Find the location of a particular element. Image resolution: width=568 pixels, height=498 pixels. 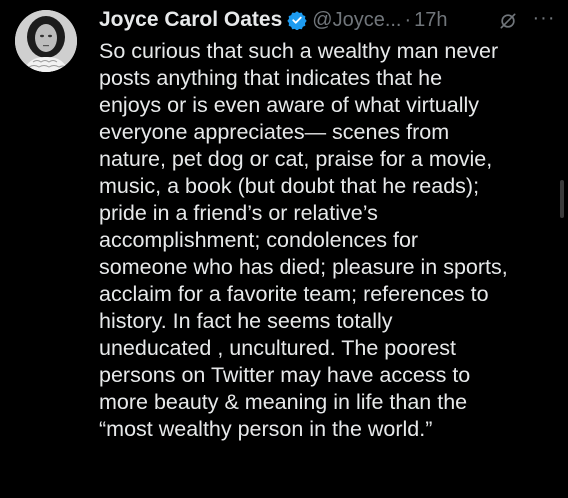

avatar-image is located at coordinates (46, 41).